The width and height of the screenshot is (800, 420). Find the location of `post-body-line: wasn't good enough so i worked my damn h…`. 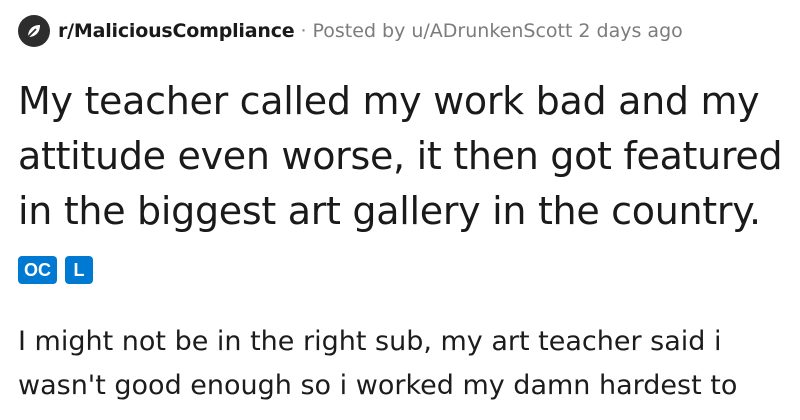

post-body-line: wasn't good enough so i worked my damn h… is located at coordinates (378, 385).